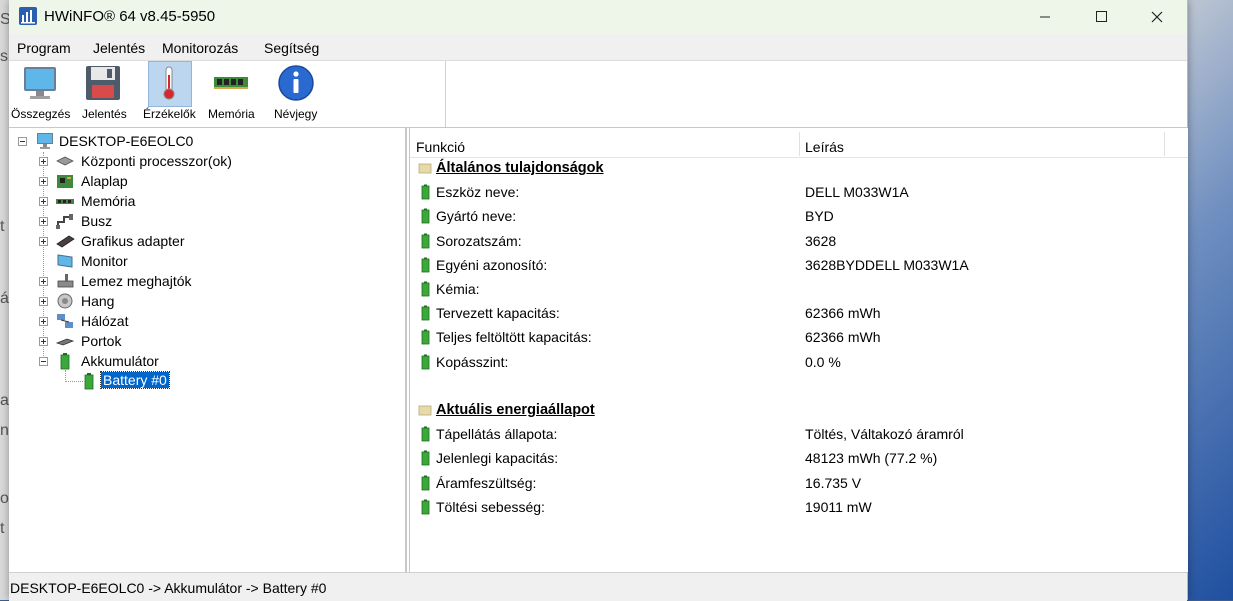  I want to click on property-row: Jelenlegi kapacitás: 48123 mWh (77.2 %), so click(799, 458).